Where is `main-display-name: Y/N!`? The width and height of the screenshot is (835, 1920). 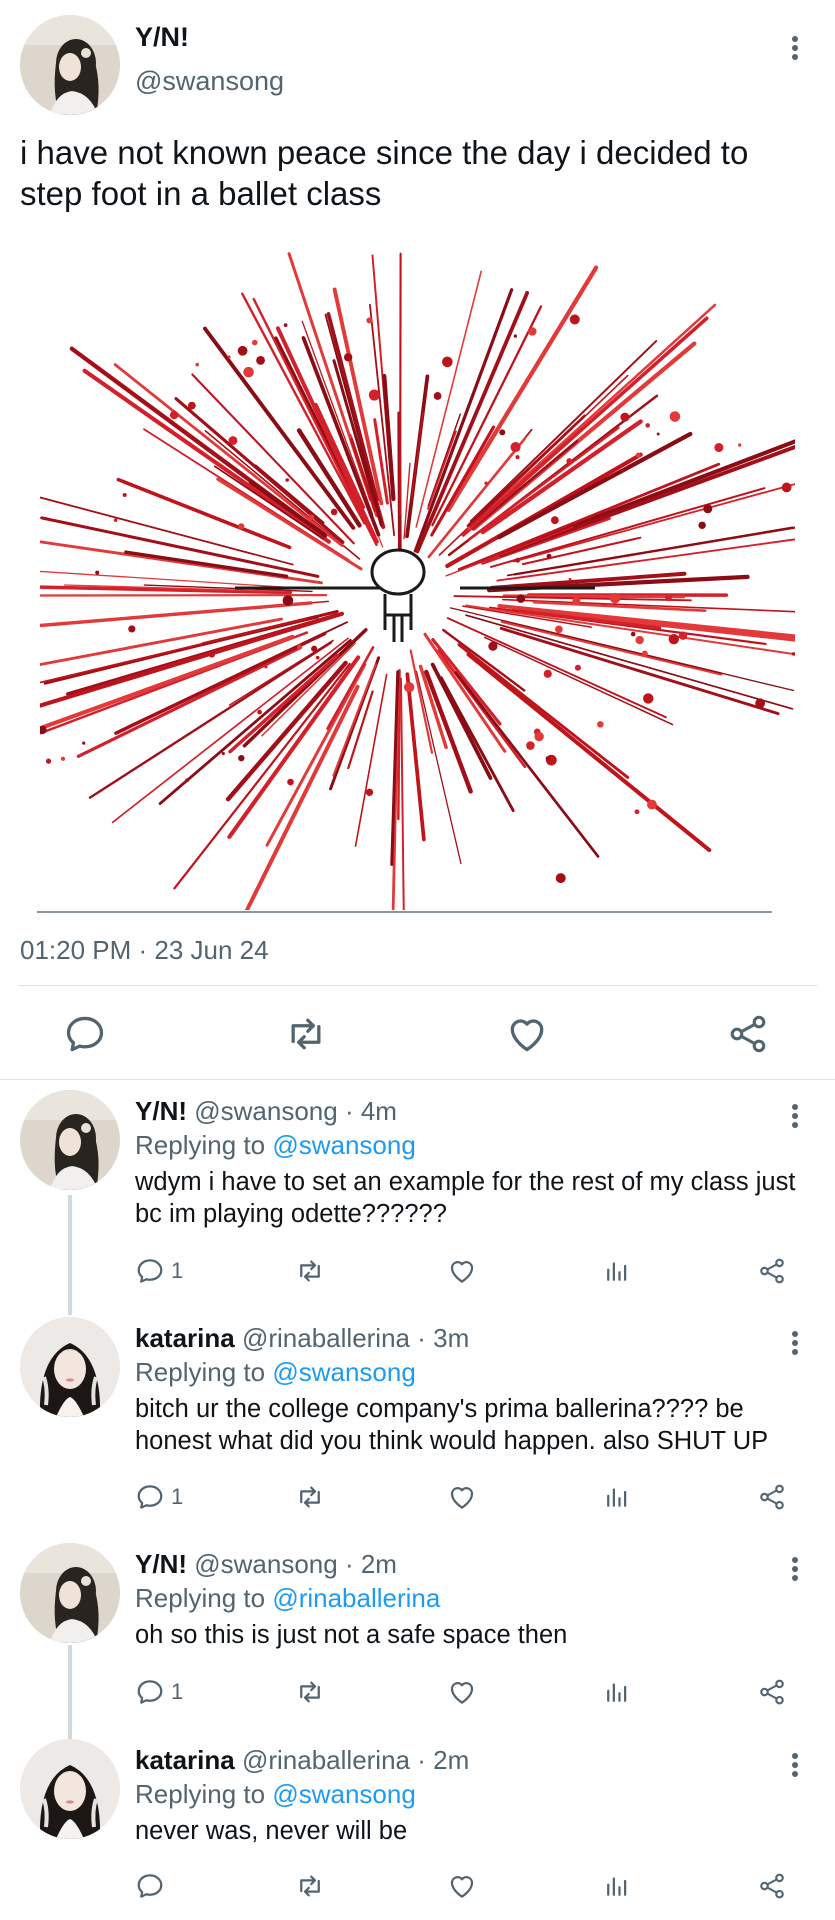 main-display-name: Y/N! is located at coordinates (162, 37).